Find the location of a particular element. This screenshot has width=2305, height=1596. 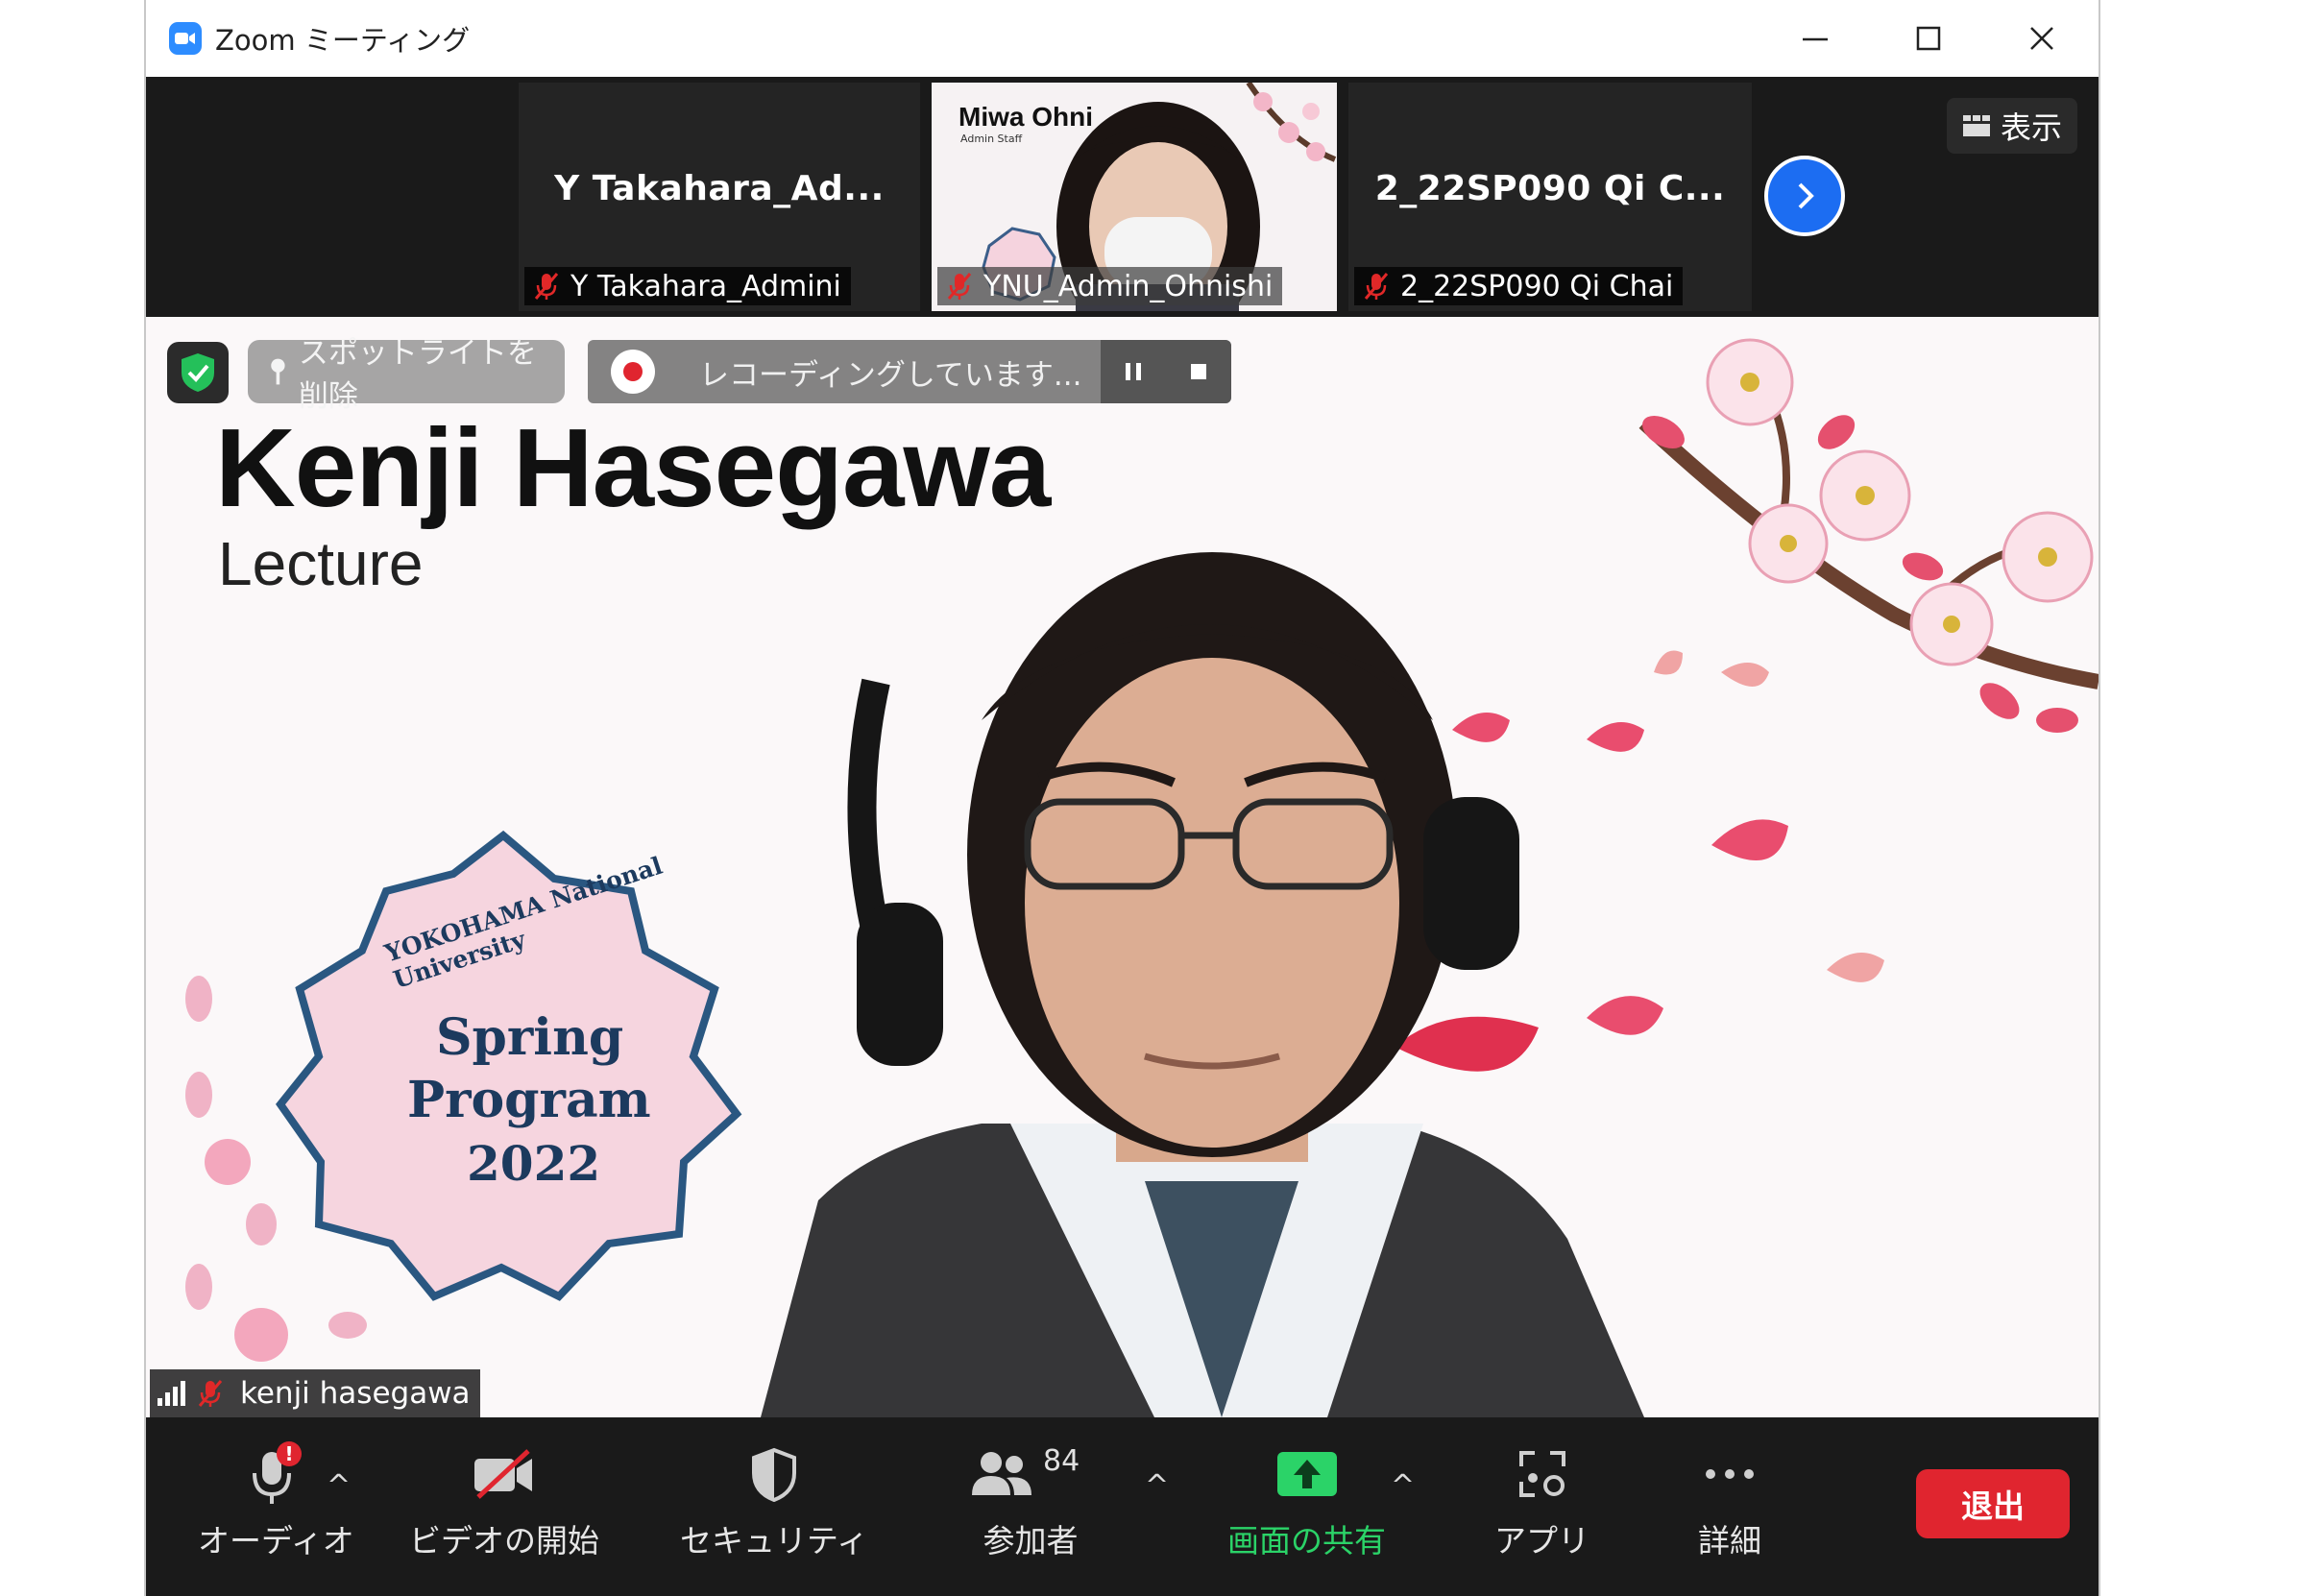

encryption-shield-icon is located at coordinates (198, 372).